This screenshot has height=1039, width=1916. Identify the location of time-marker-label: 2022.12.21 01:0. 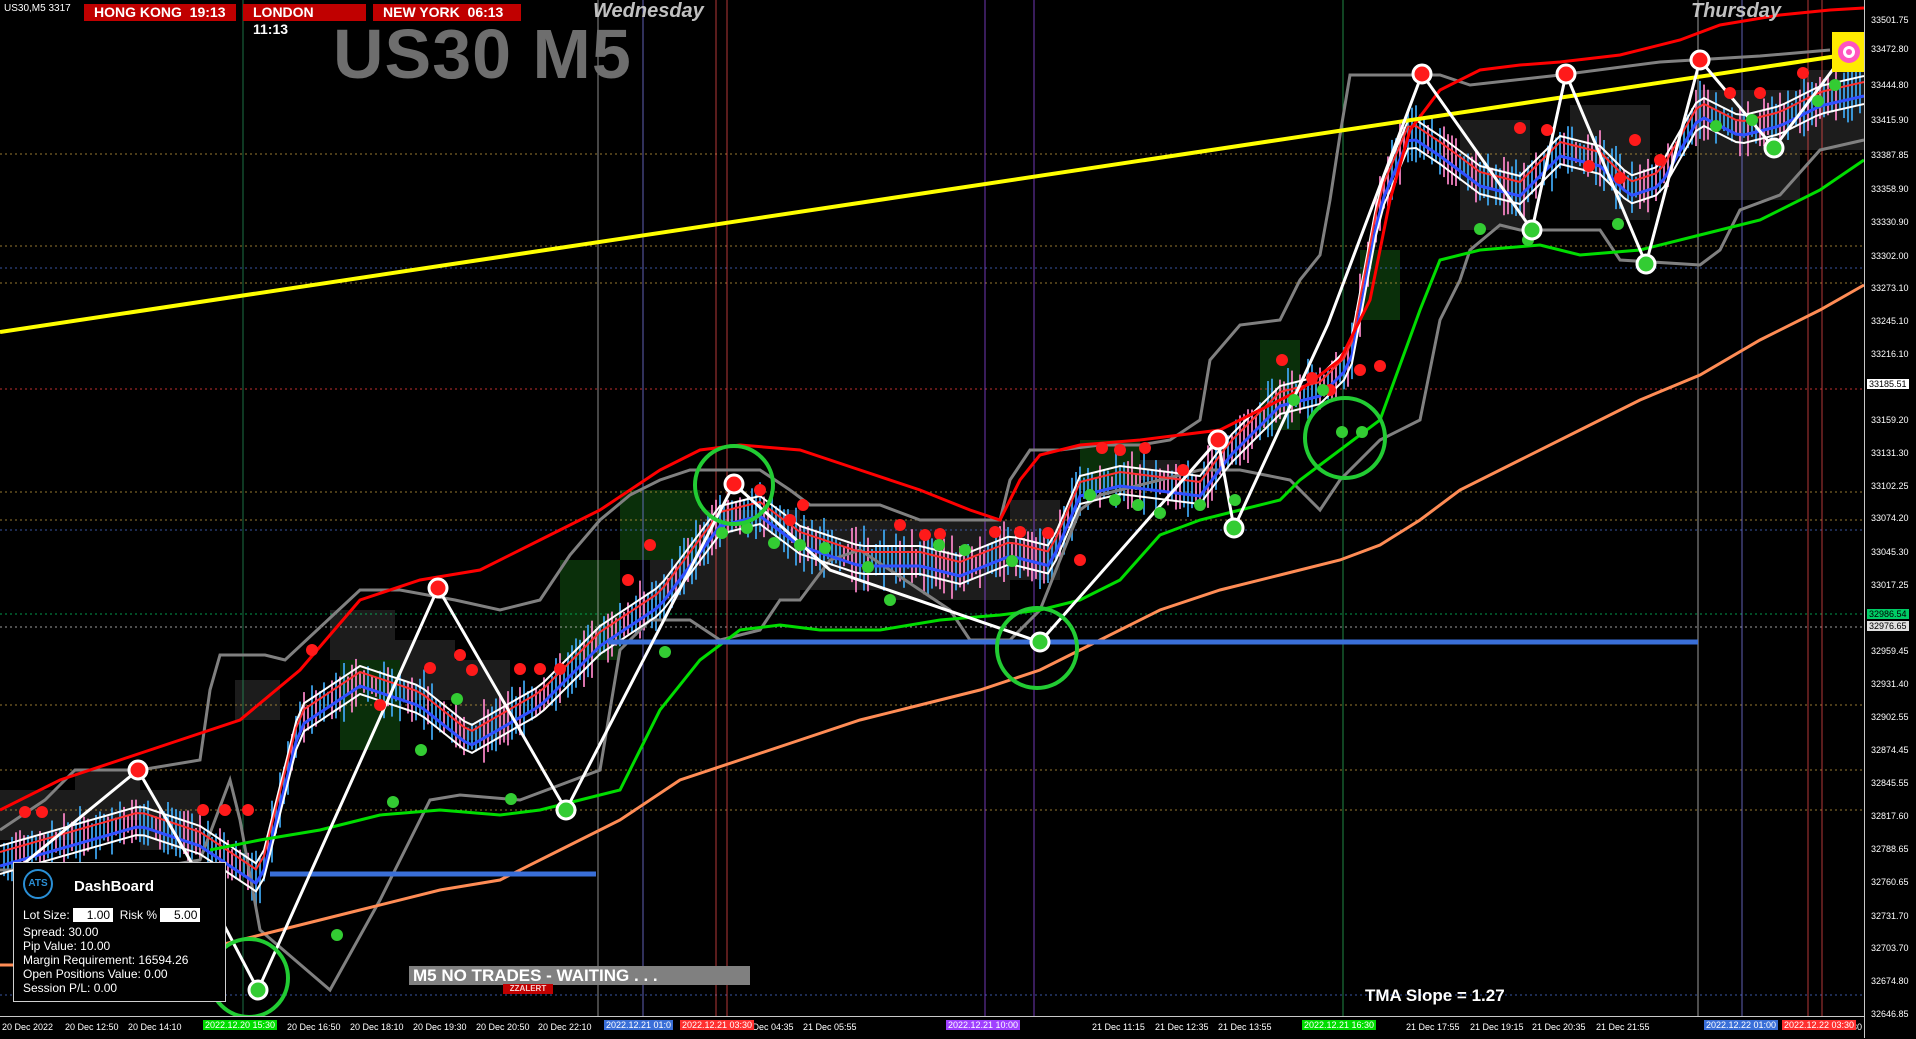
(639, 1025).